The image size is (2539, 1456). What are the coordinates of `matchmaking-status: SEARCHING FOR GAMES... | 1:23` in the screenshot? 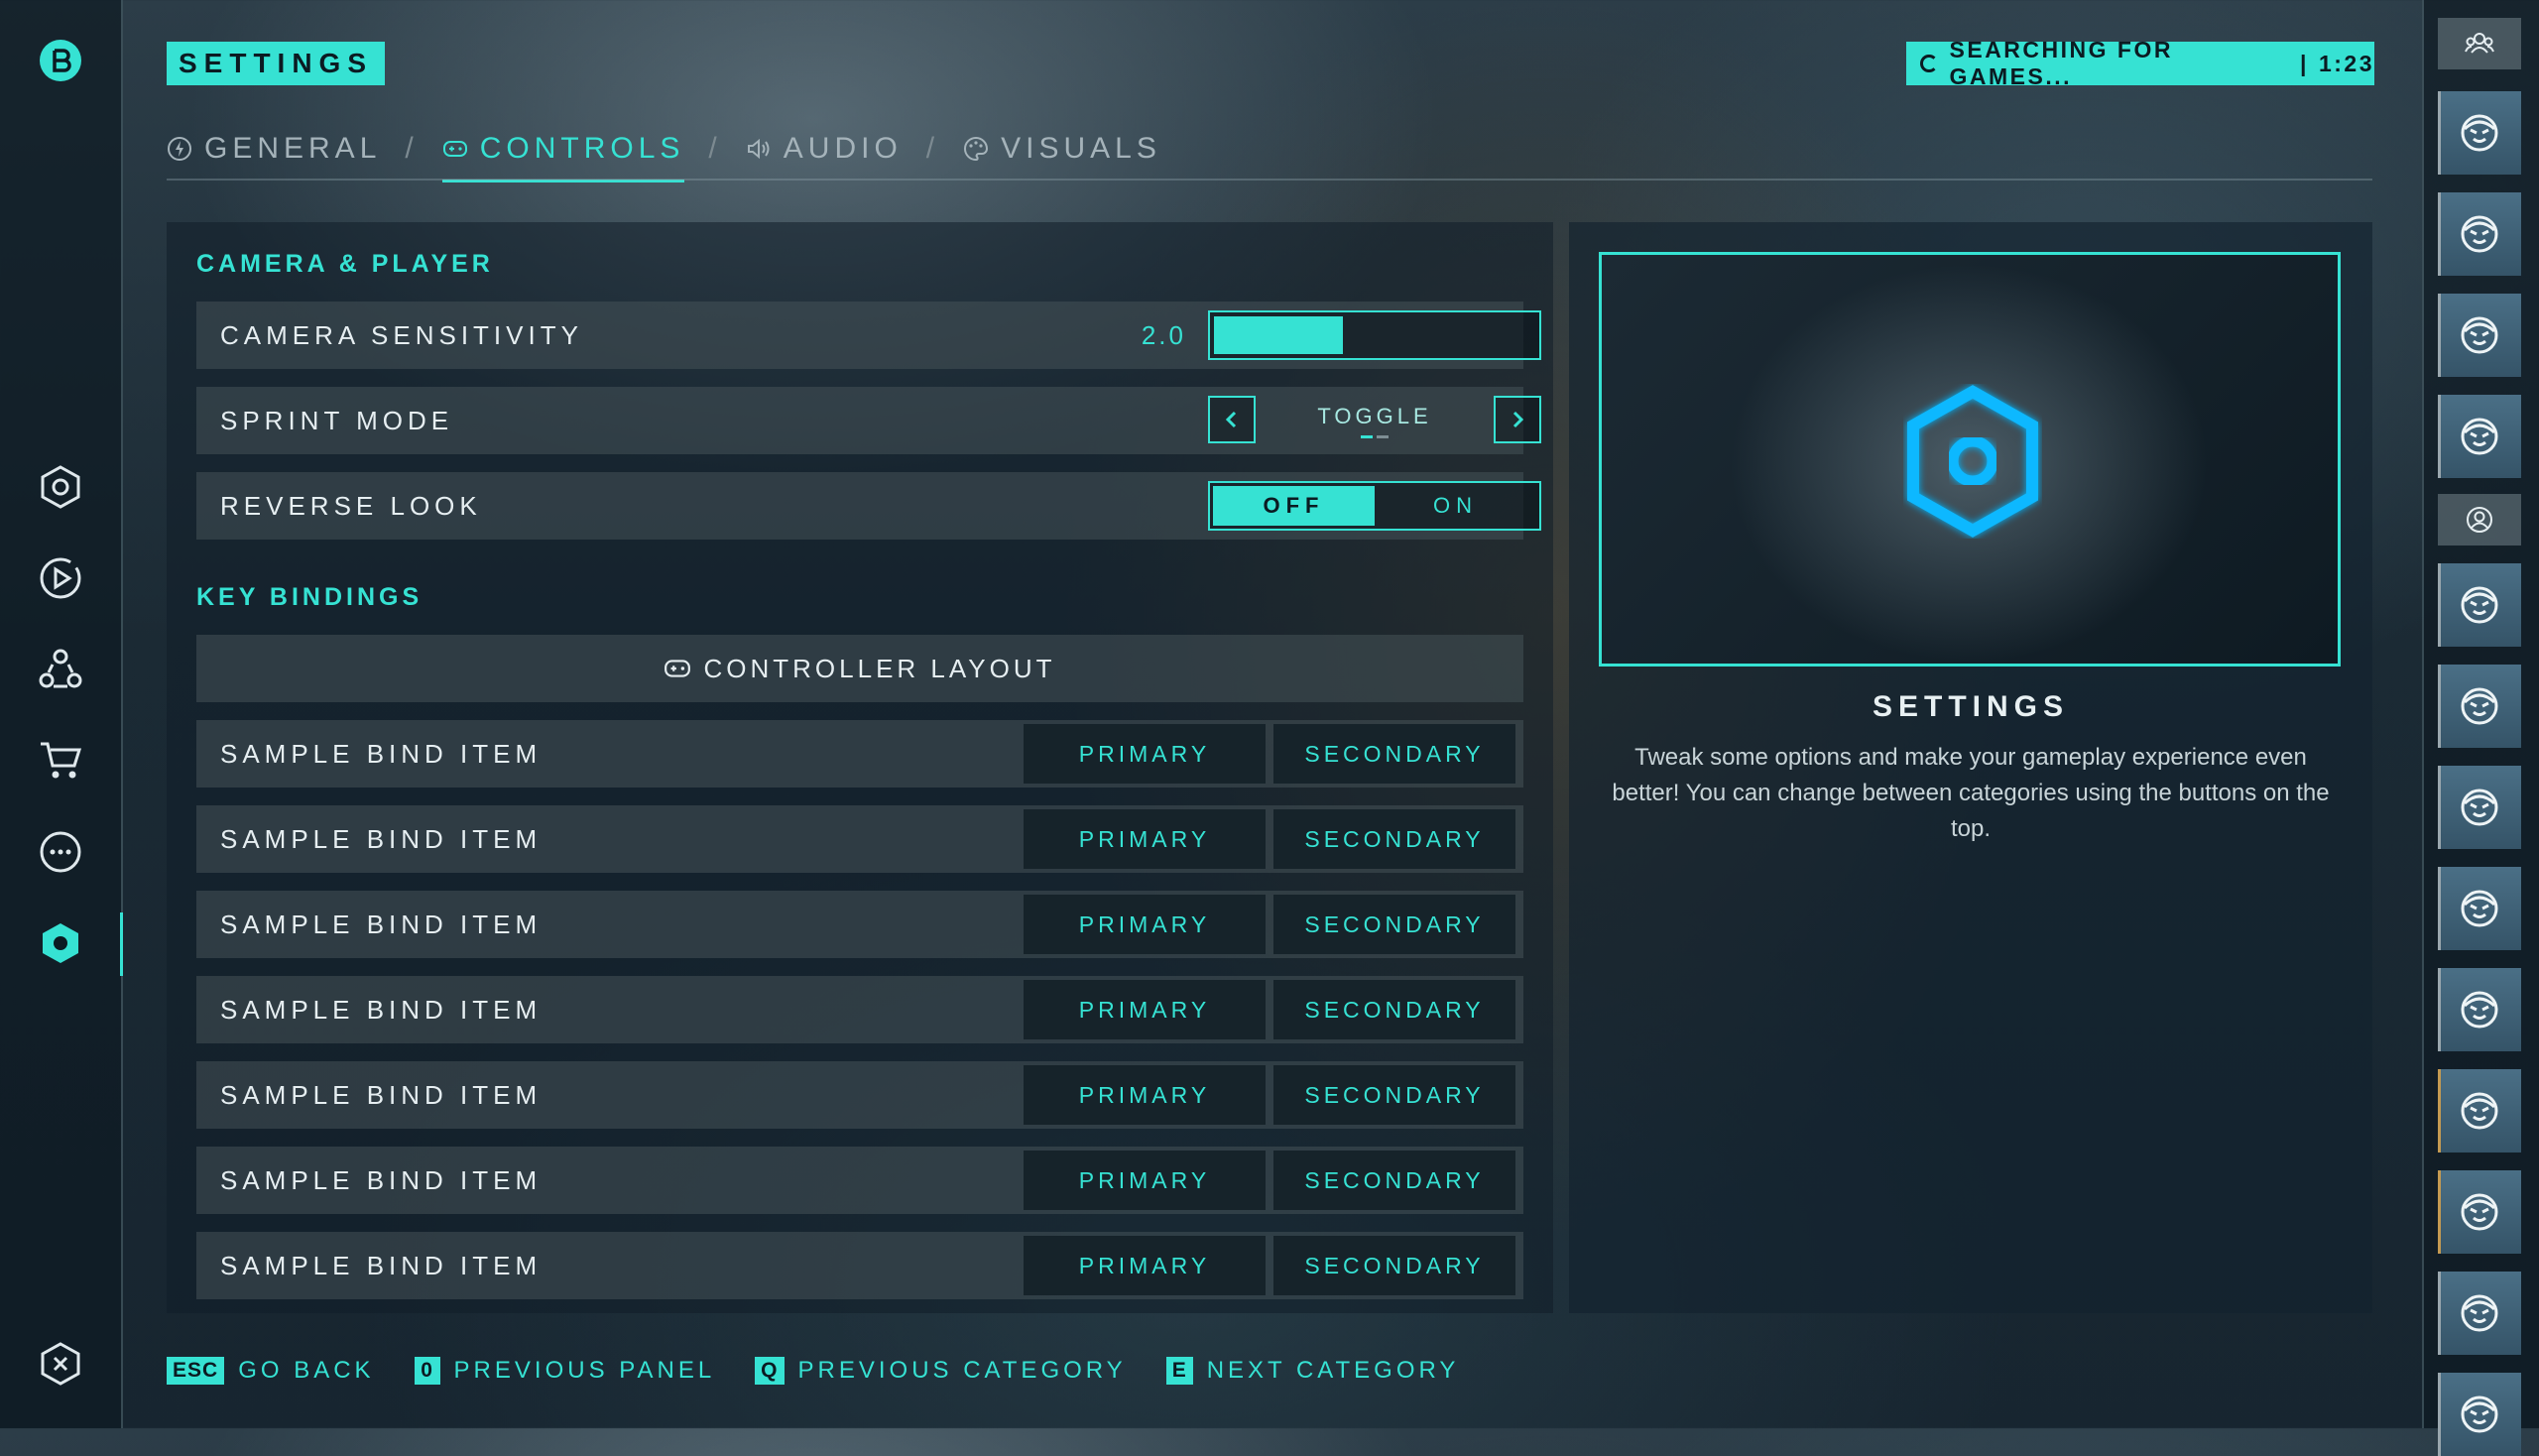 It's located at (2140, 63).